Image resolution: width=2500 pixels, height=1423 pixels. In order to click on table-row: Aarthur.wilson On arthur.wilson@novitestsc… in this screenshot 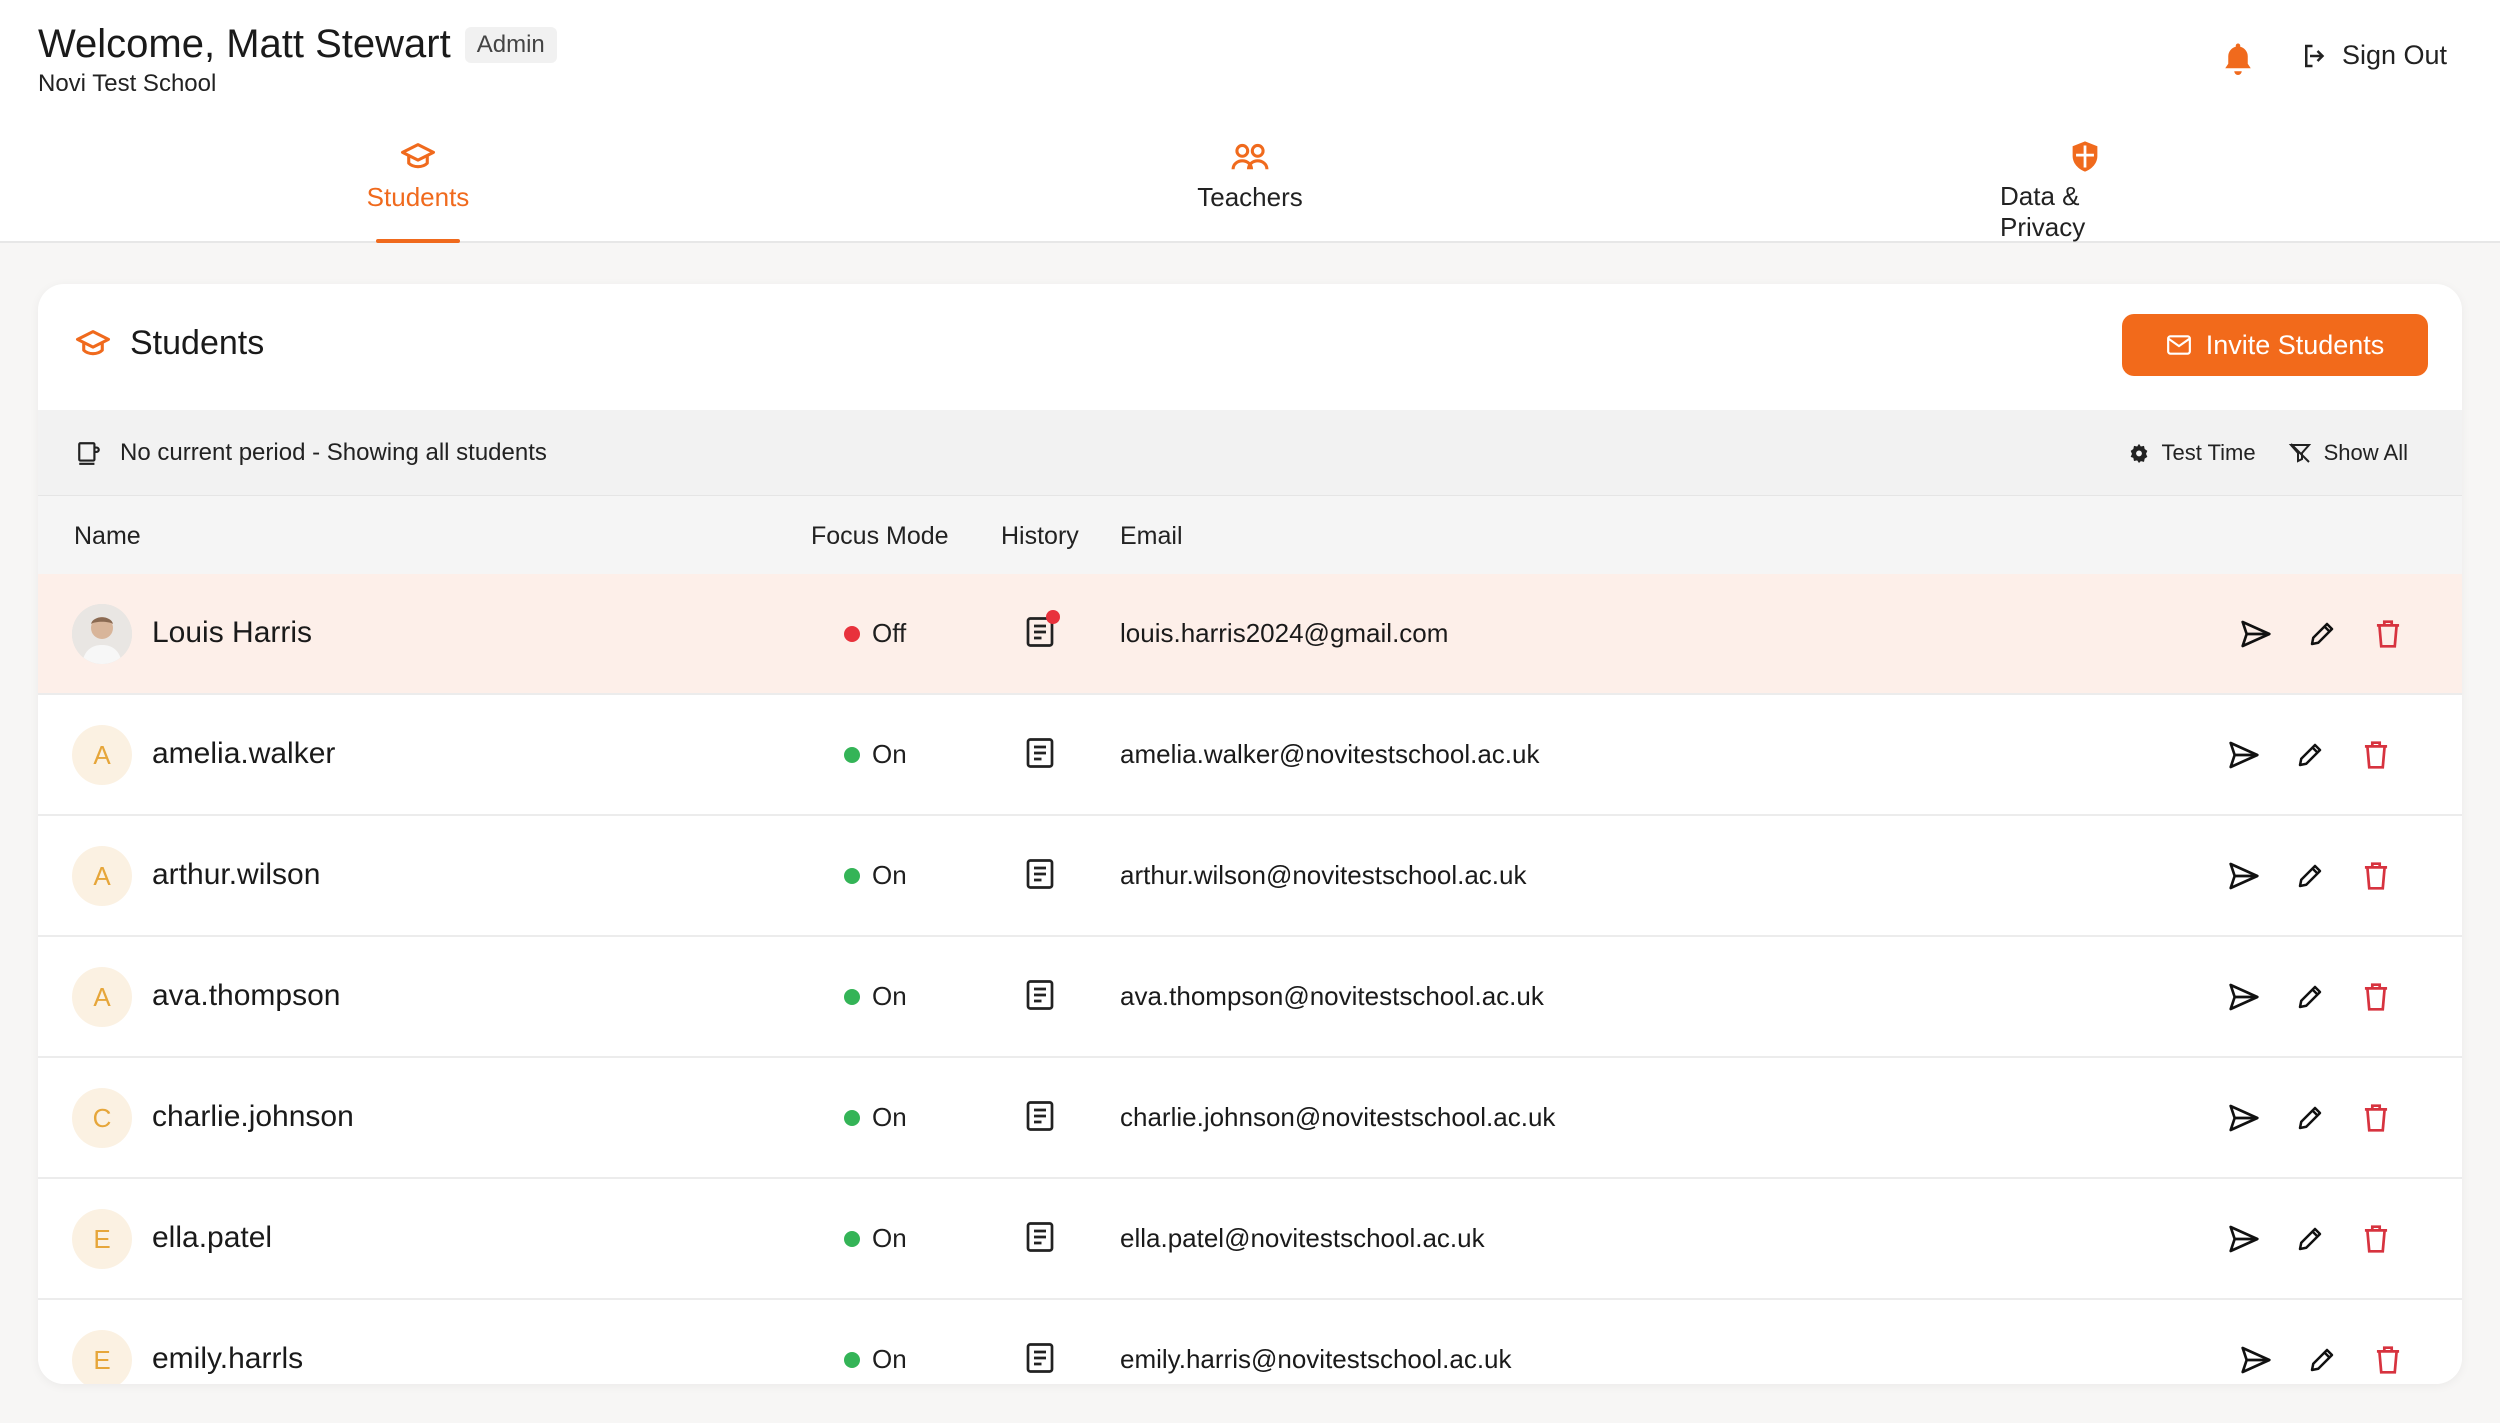, I will do `click(1250, 876)`.